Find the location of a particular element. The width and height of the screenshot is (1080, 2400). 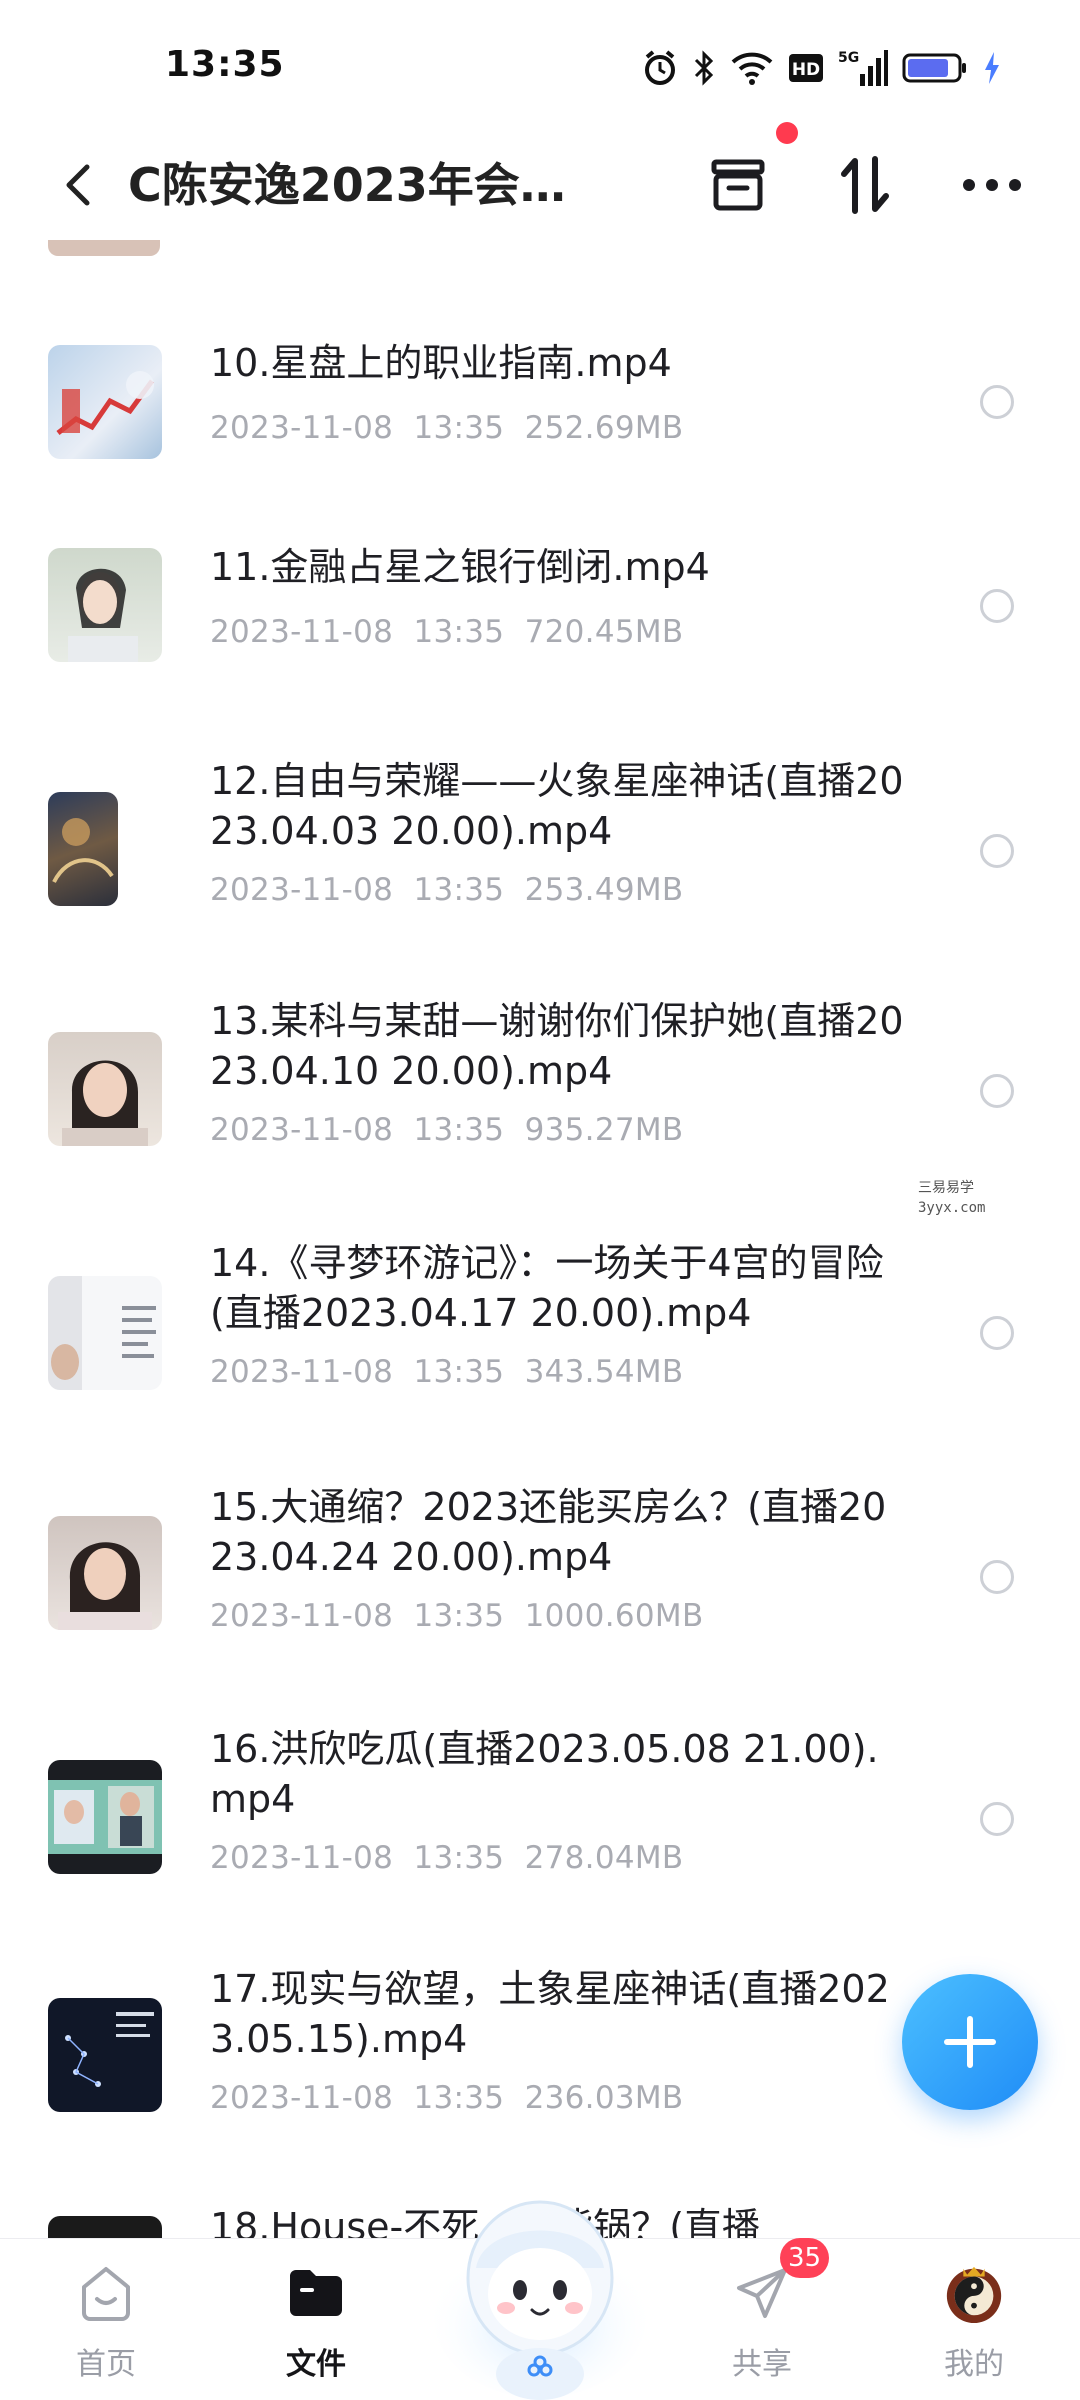

nav-item-home: 首页 is located at coordinates (106, 2319).